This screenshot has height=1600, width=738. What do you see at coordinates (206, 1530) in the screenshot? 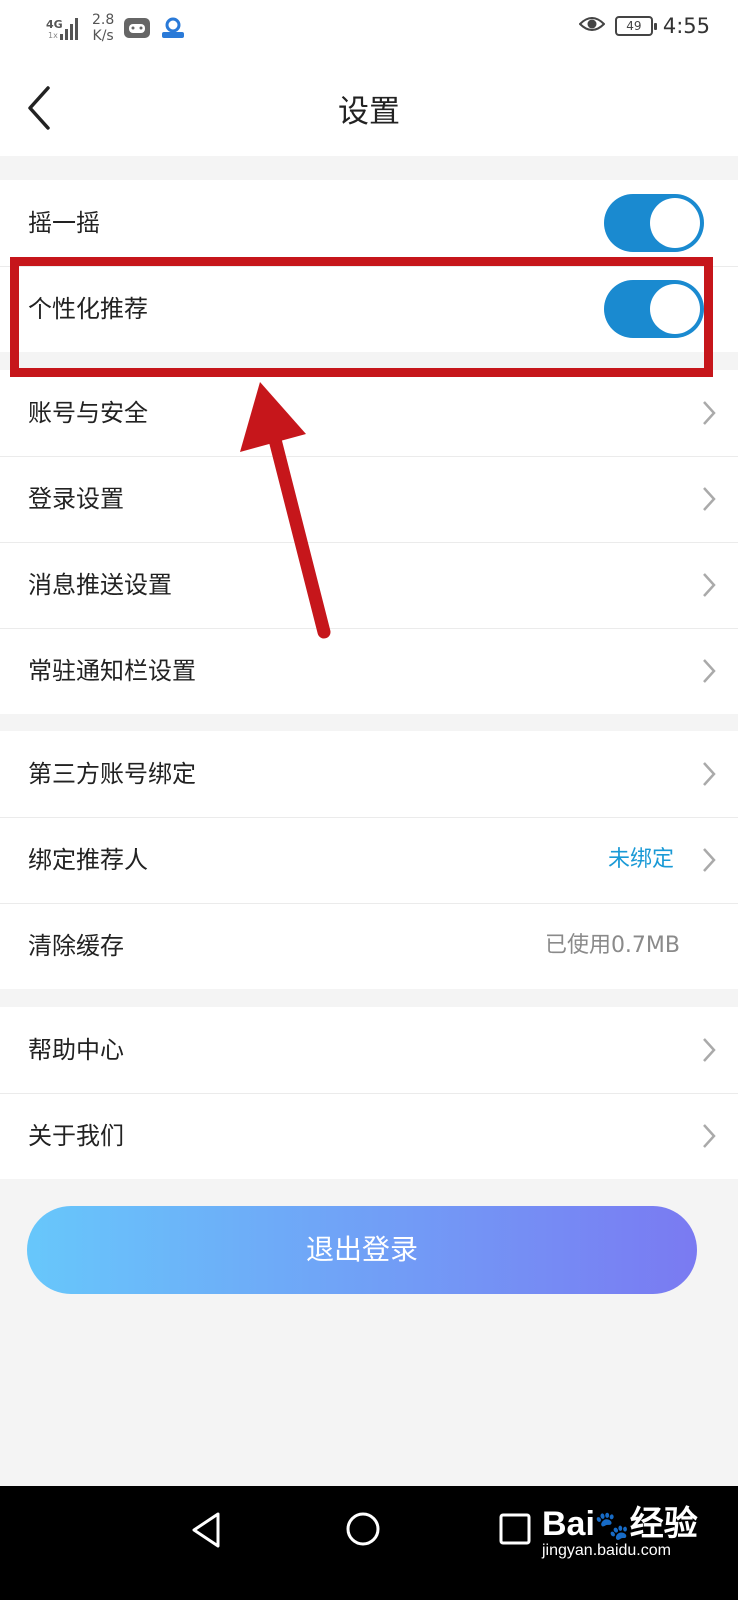
I see `nav-back-icon` at bounding box center [206, 1530].